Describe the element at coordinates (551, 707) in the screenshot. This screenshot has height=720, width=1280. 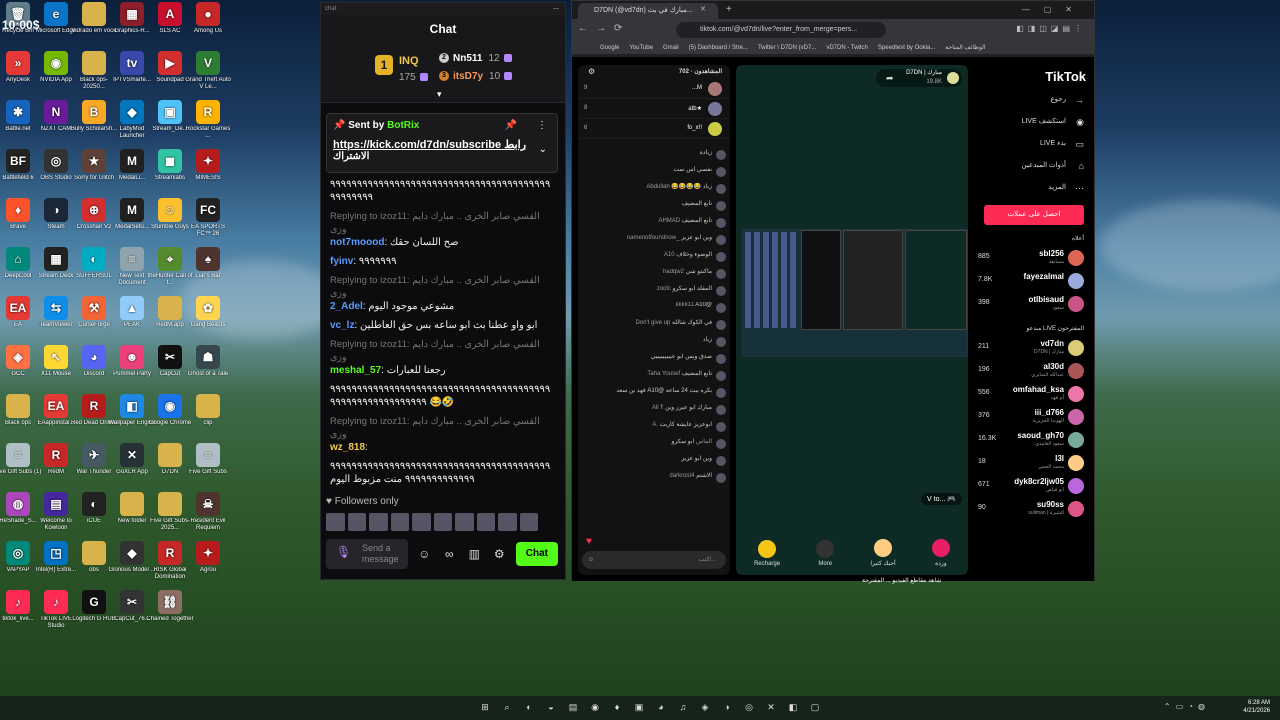
I see `taskbar-app-icon: ◒` at that location.